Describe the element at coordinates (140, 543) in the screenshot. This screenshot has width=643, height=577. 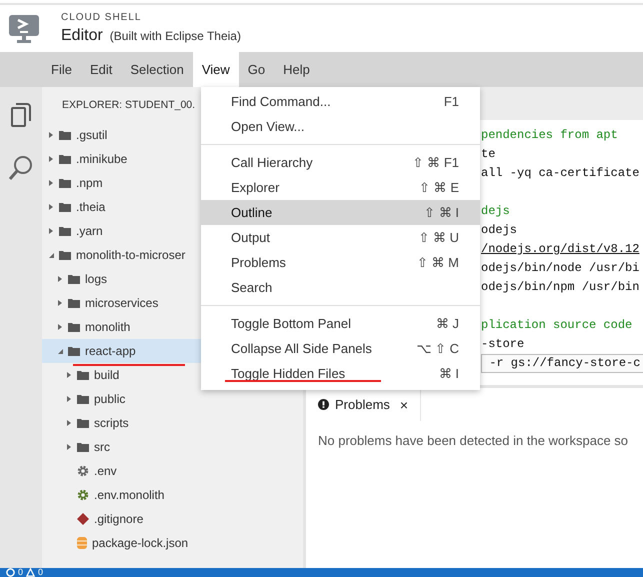
I see `tree-item: package-lock.json` at that location.